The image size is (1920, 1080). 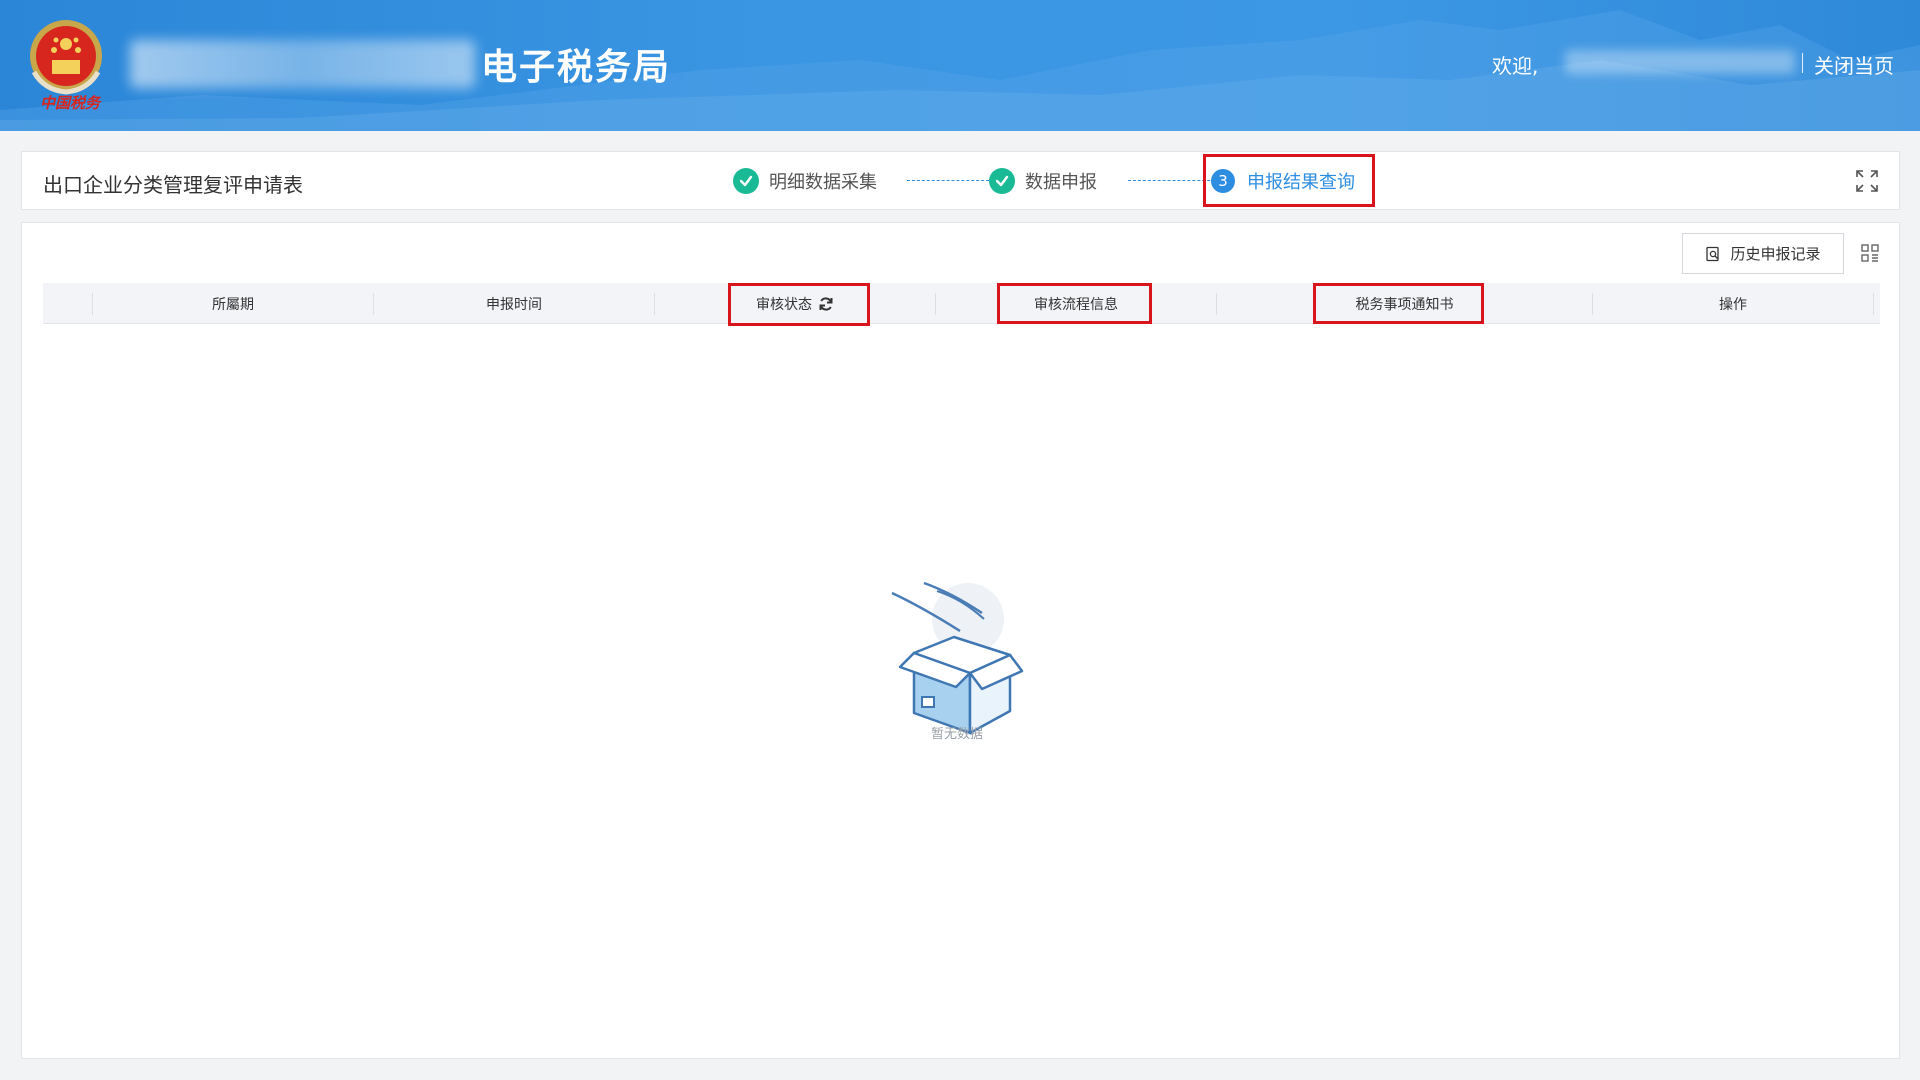 What do you see at coordinates (1733, 304) in the screenshot?
I see `column-header-operation: 操作` at bounding box center [1733, 304].